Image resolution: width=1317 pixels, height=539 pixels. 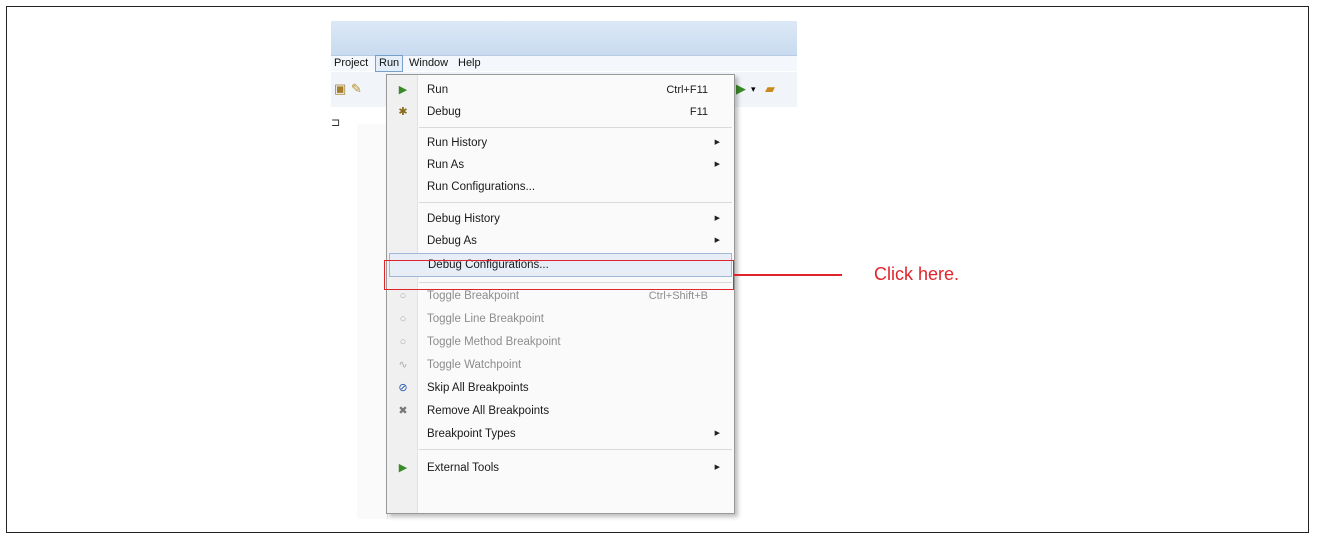 I want to click on menu-item-run-history: Run History ▶, so click(x=560, y=143).